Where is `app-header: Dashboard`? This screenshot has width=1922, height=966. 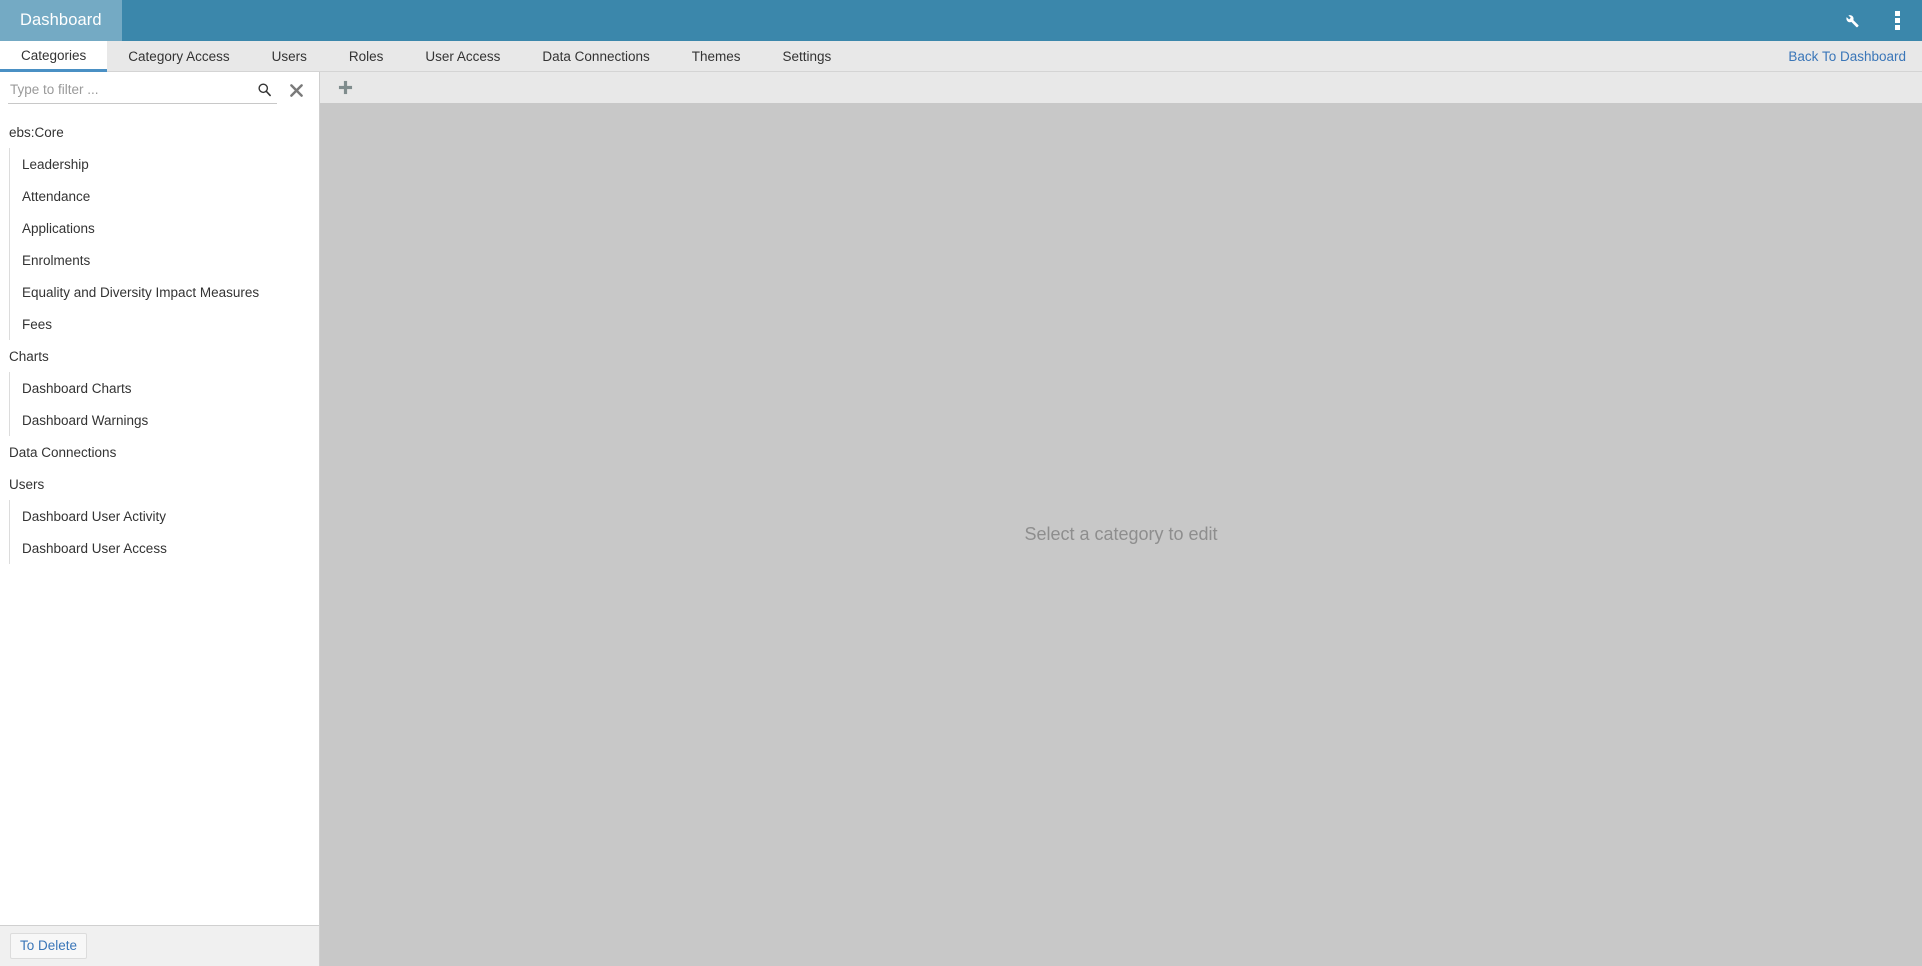 app-header: Dashboard is located at coordinates (961, 20).